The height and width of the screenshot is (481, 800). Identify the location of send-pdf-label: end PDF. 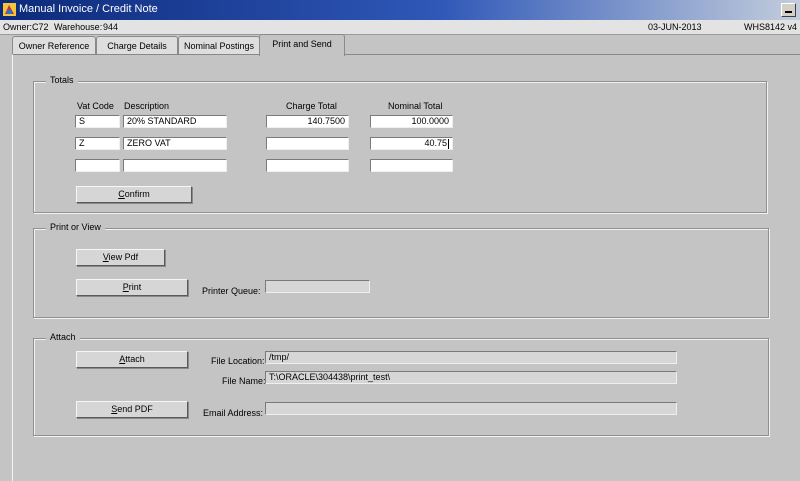
(135, 409).